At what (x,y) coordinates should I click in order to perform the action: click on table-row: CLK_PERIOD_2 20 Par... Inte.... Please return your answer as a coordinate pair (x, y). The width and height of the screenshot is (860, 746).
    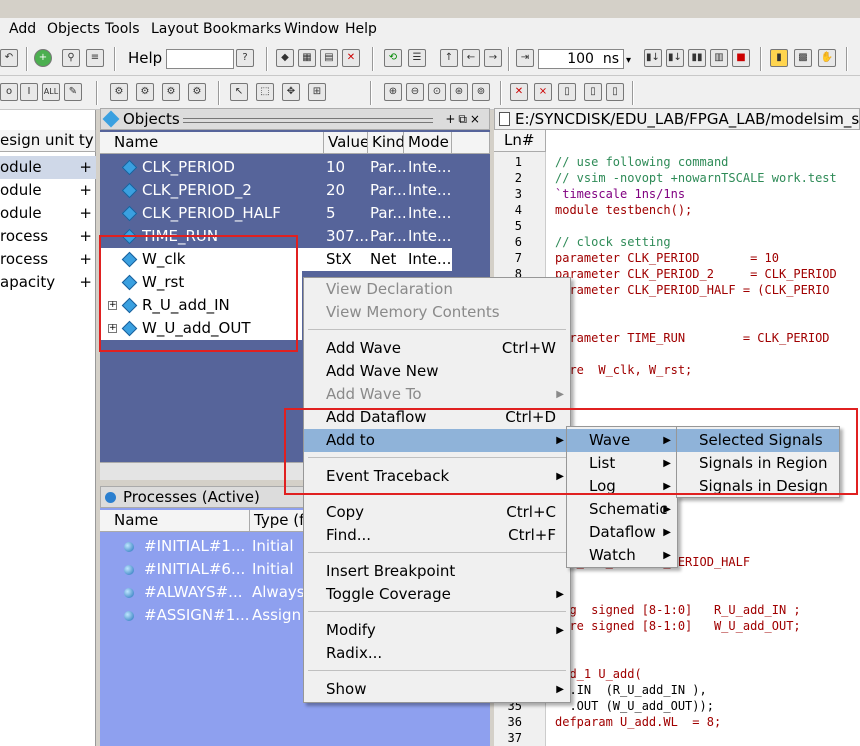
    Looking at the image, I should click on (276, 190).